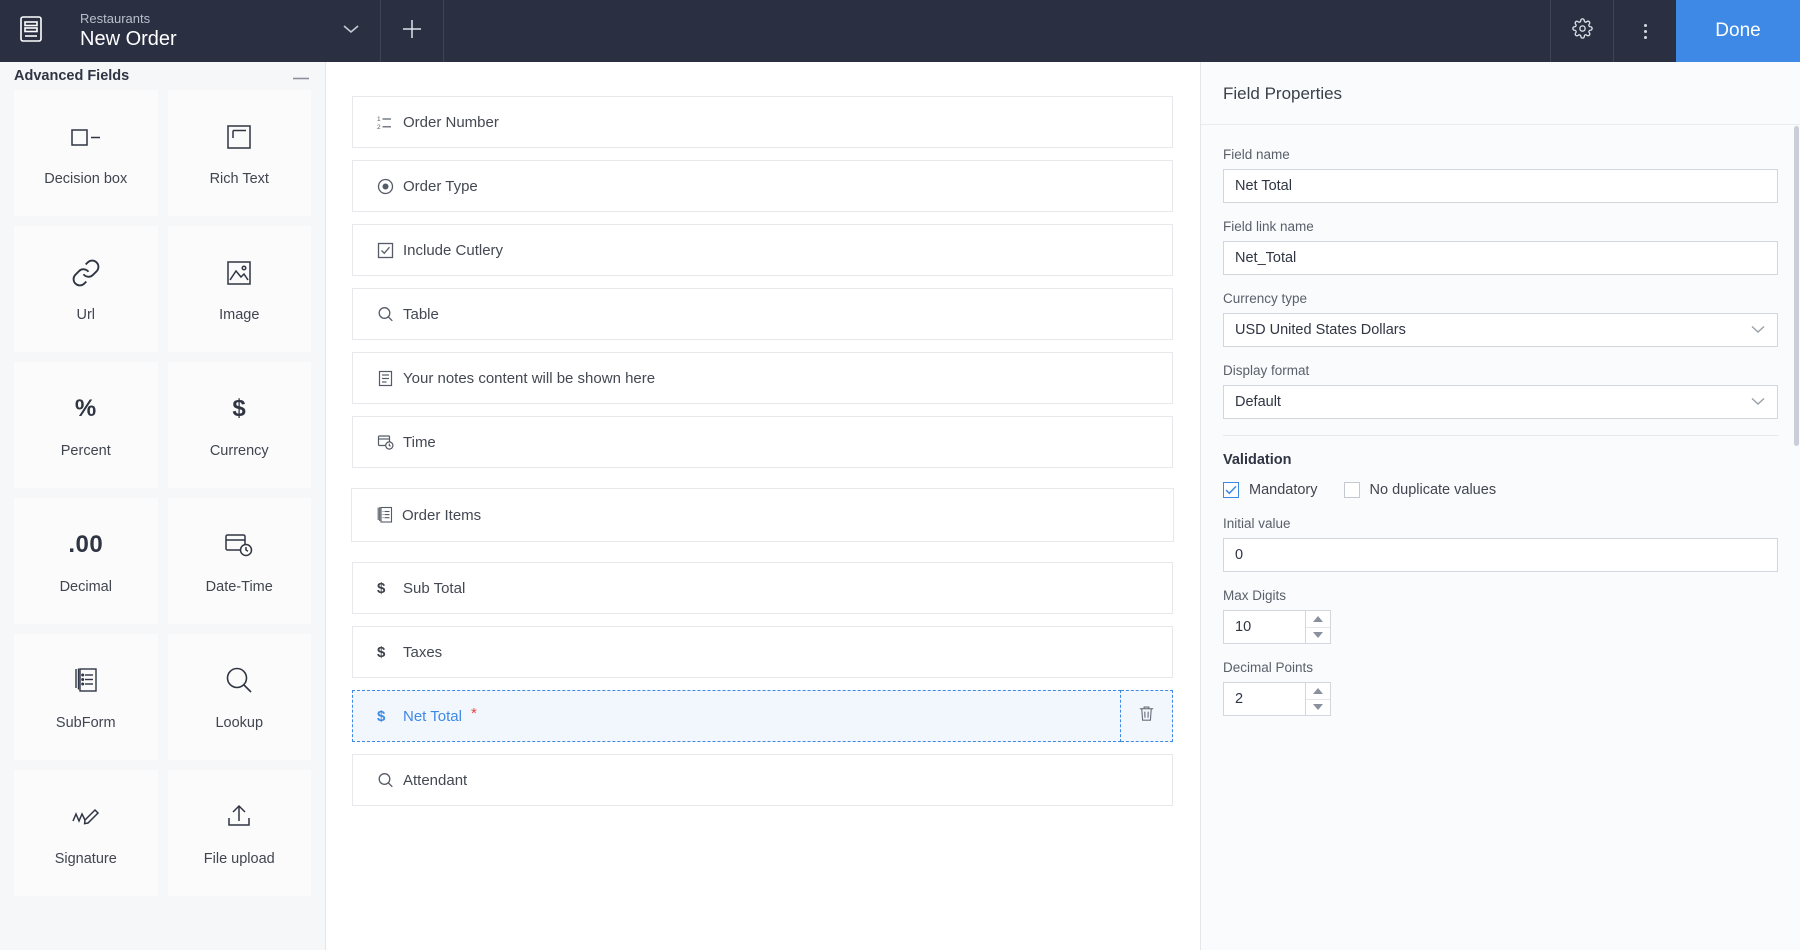 The height and width of the screenshot is (950, 1800). Describe the element at coordinates (762, 122) in the screenshot. I see `form-row-order-number: 1 2 Order Number` at that location.